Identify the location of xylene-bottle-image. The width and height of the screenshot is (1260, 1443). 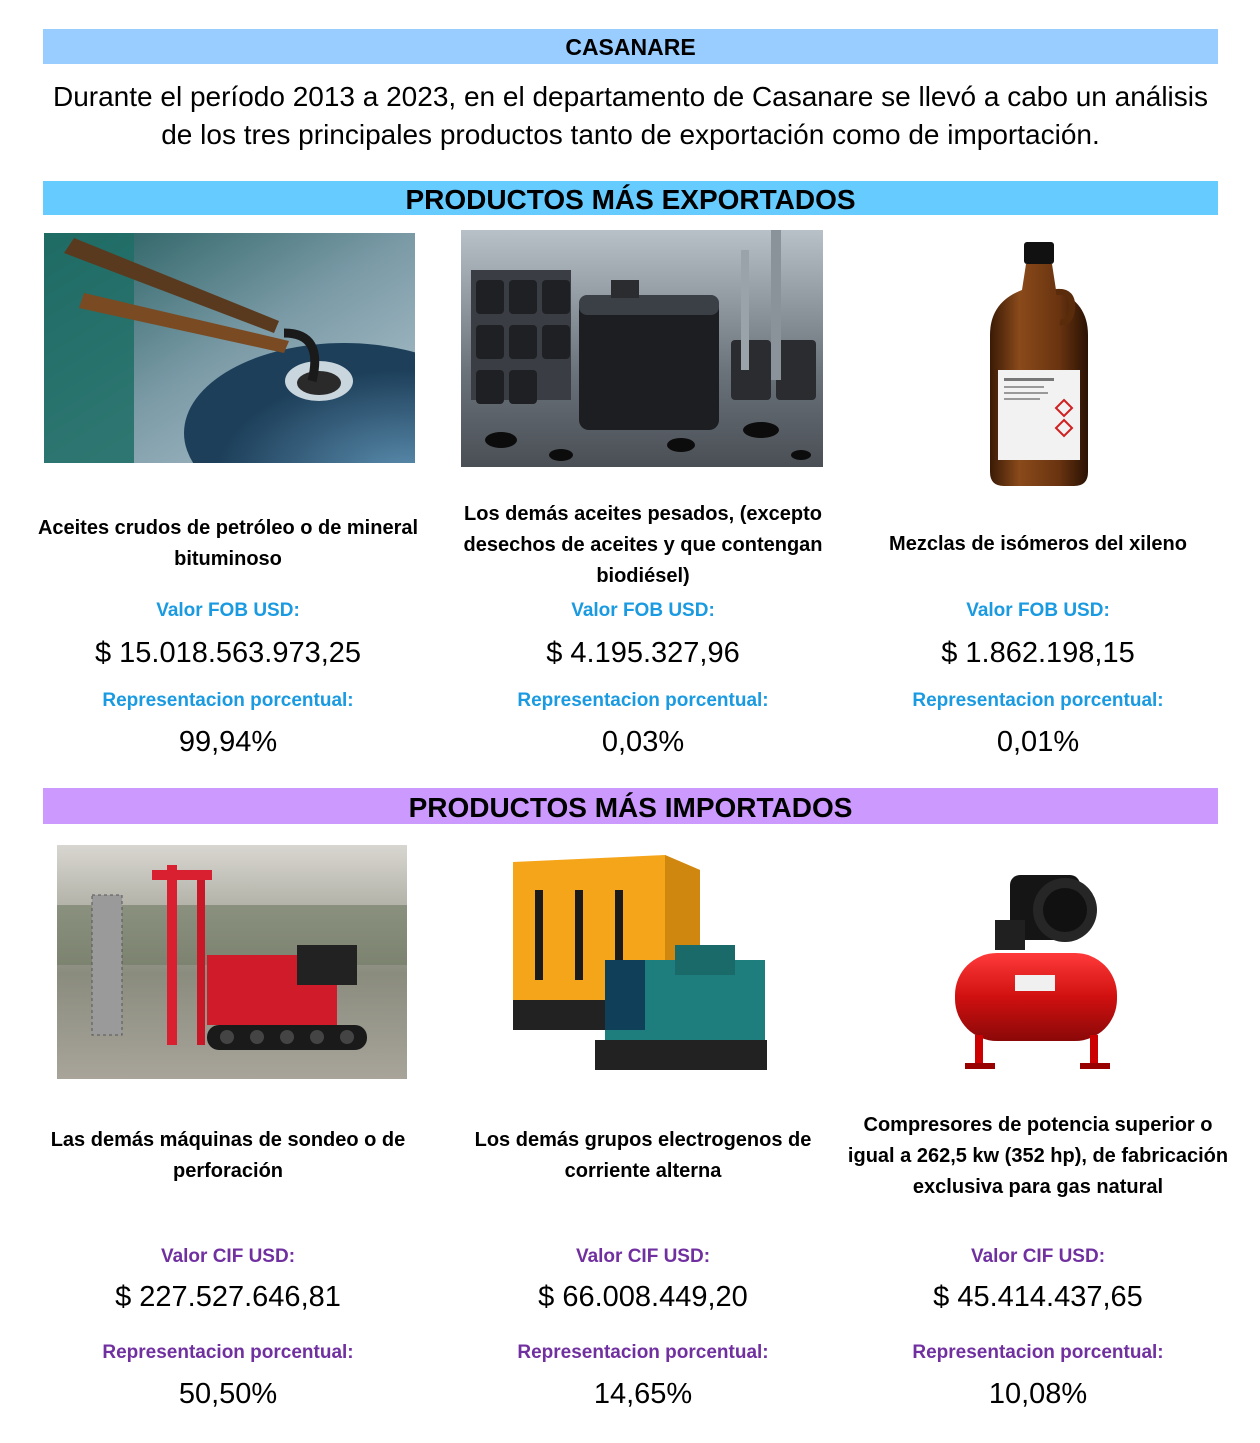
(1039, 365).